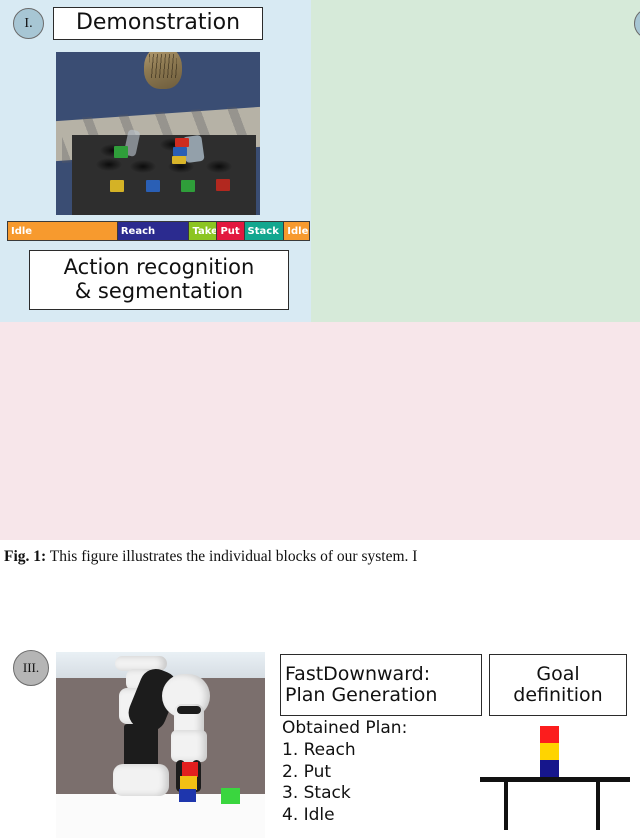  Describe the element at coordinates (190, 769) in the screenshot. I see `held-red-cube` at that location.